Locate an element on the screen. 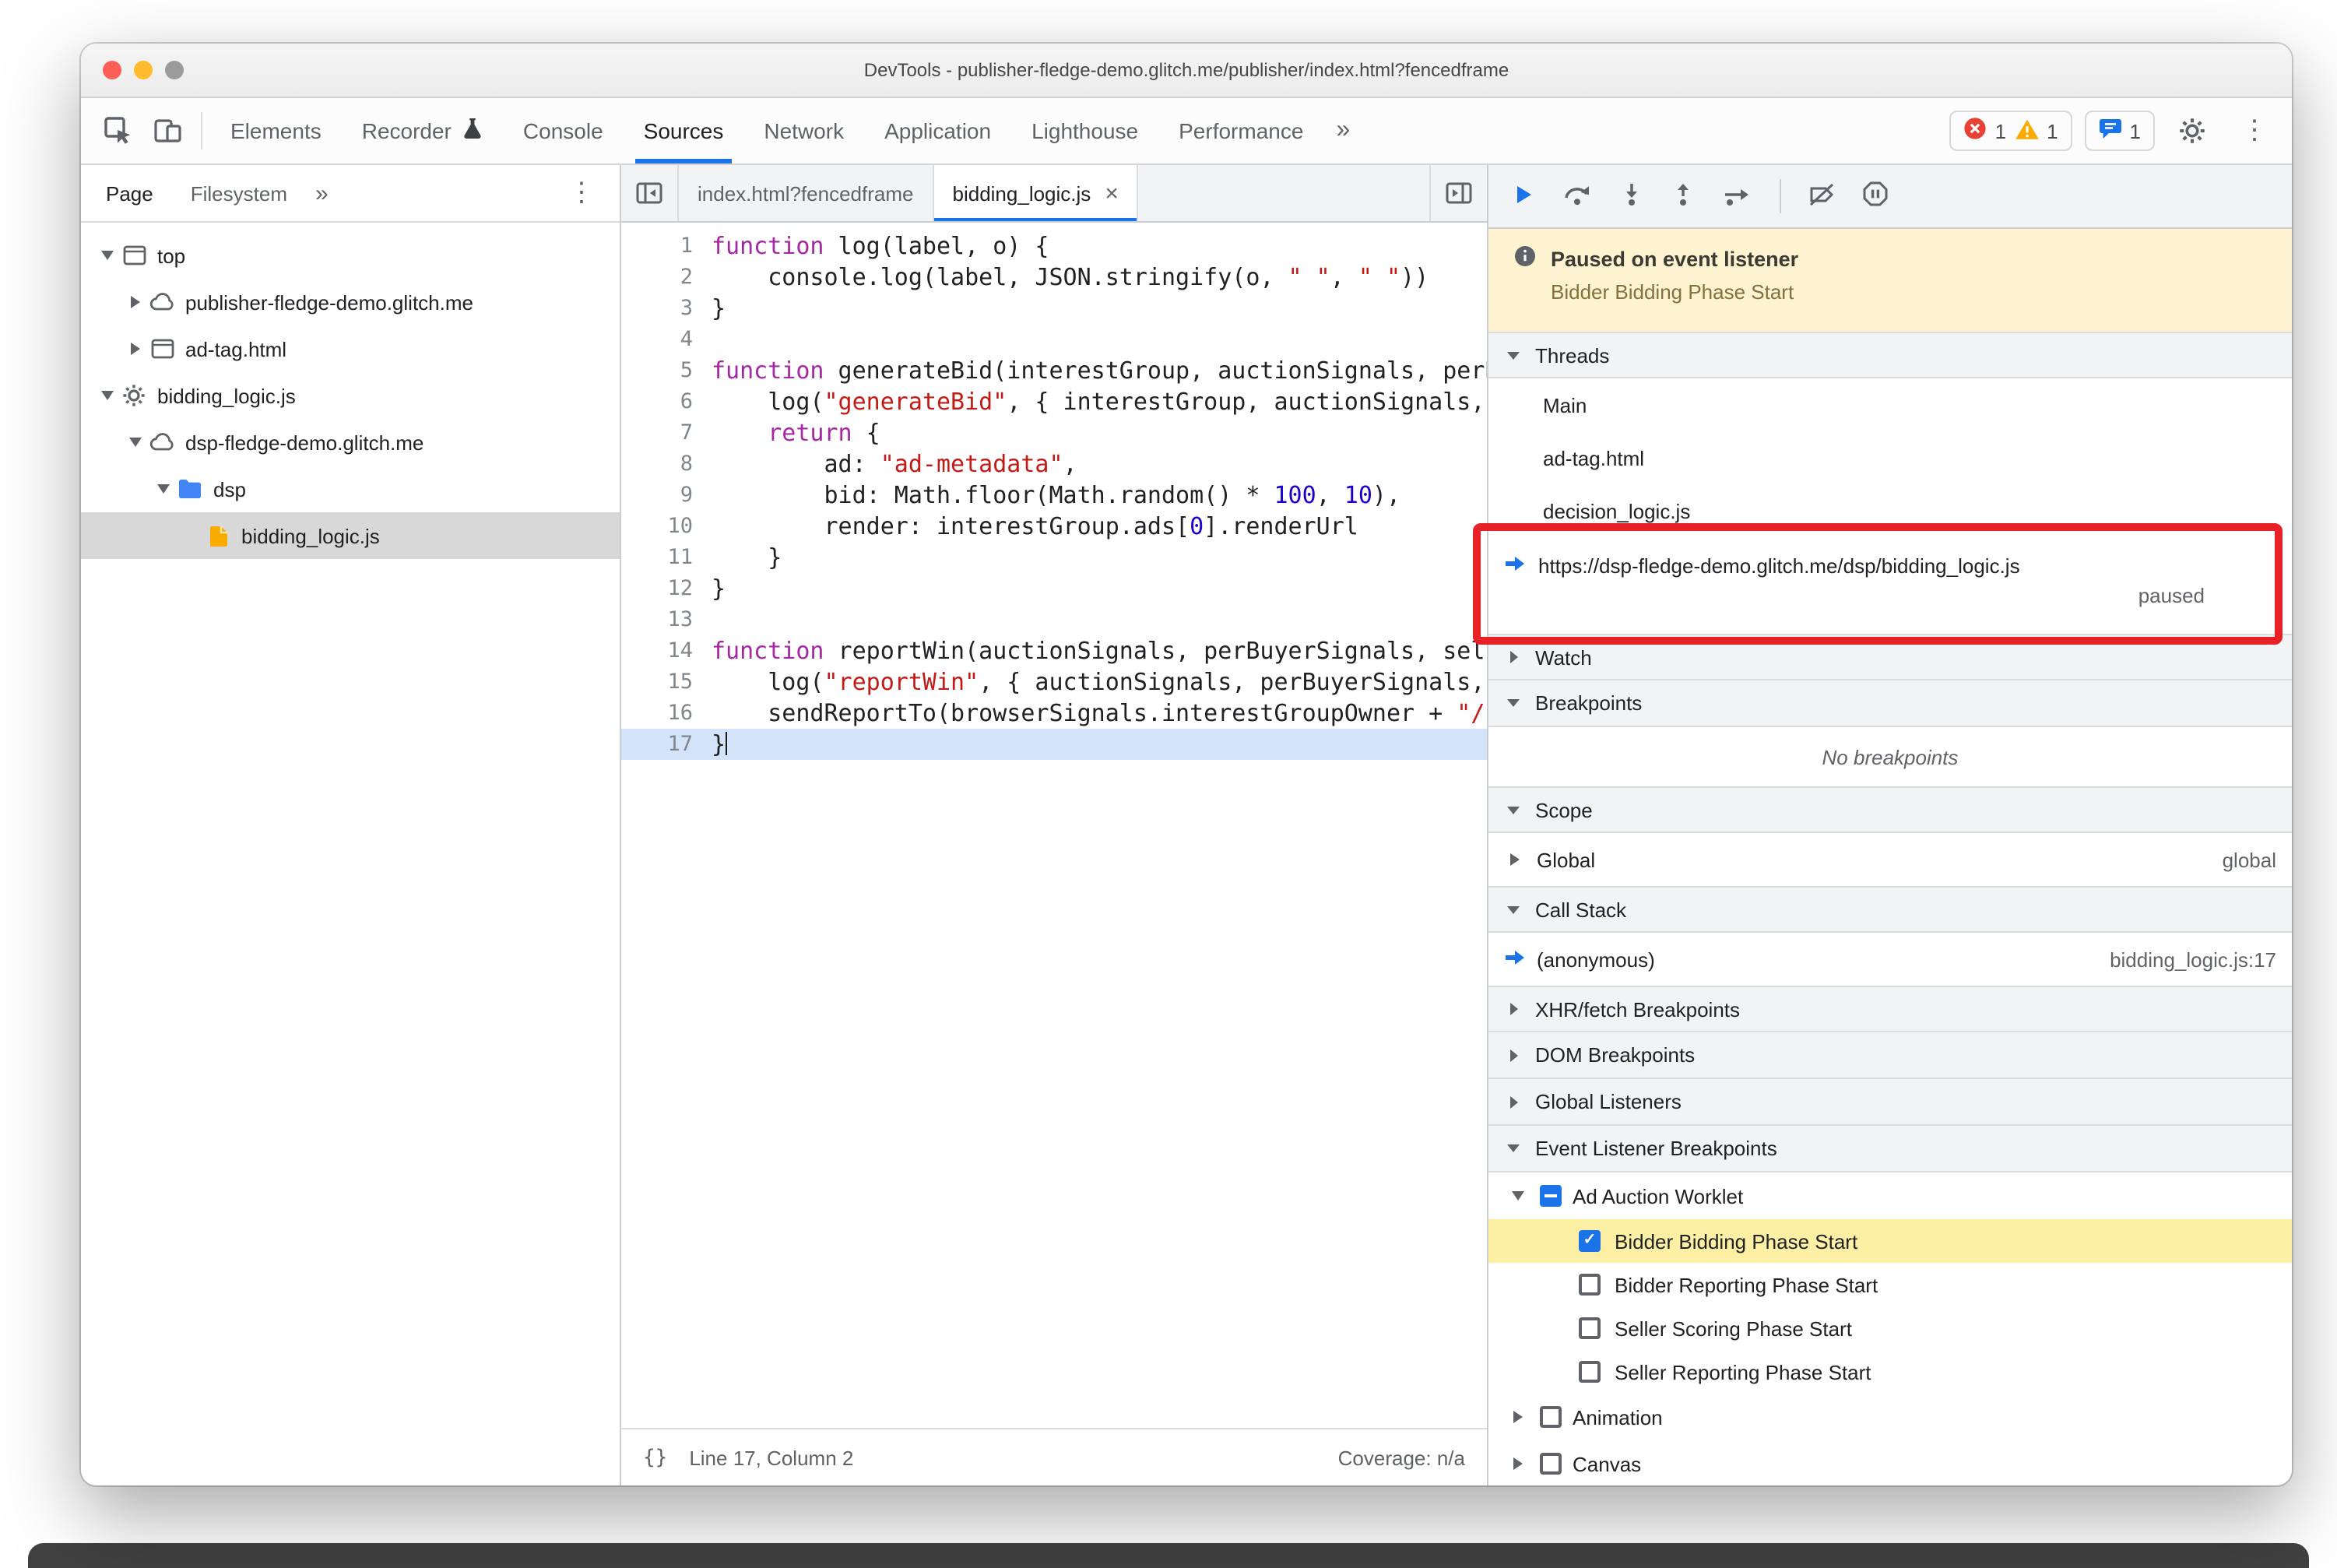 Image resolution: width=2337 pixels, height=1568 pixels. line-number: 3 is located at coordinates (667, 308).